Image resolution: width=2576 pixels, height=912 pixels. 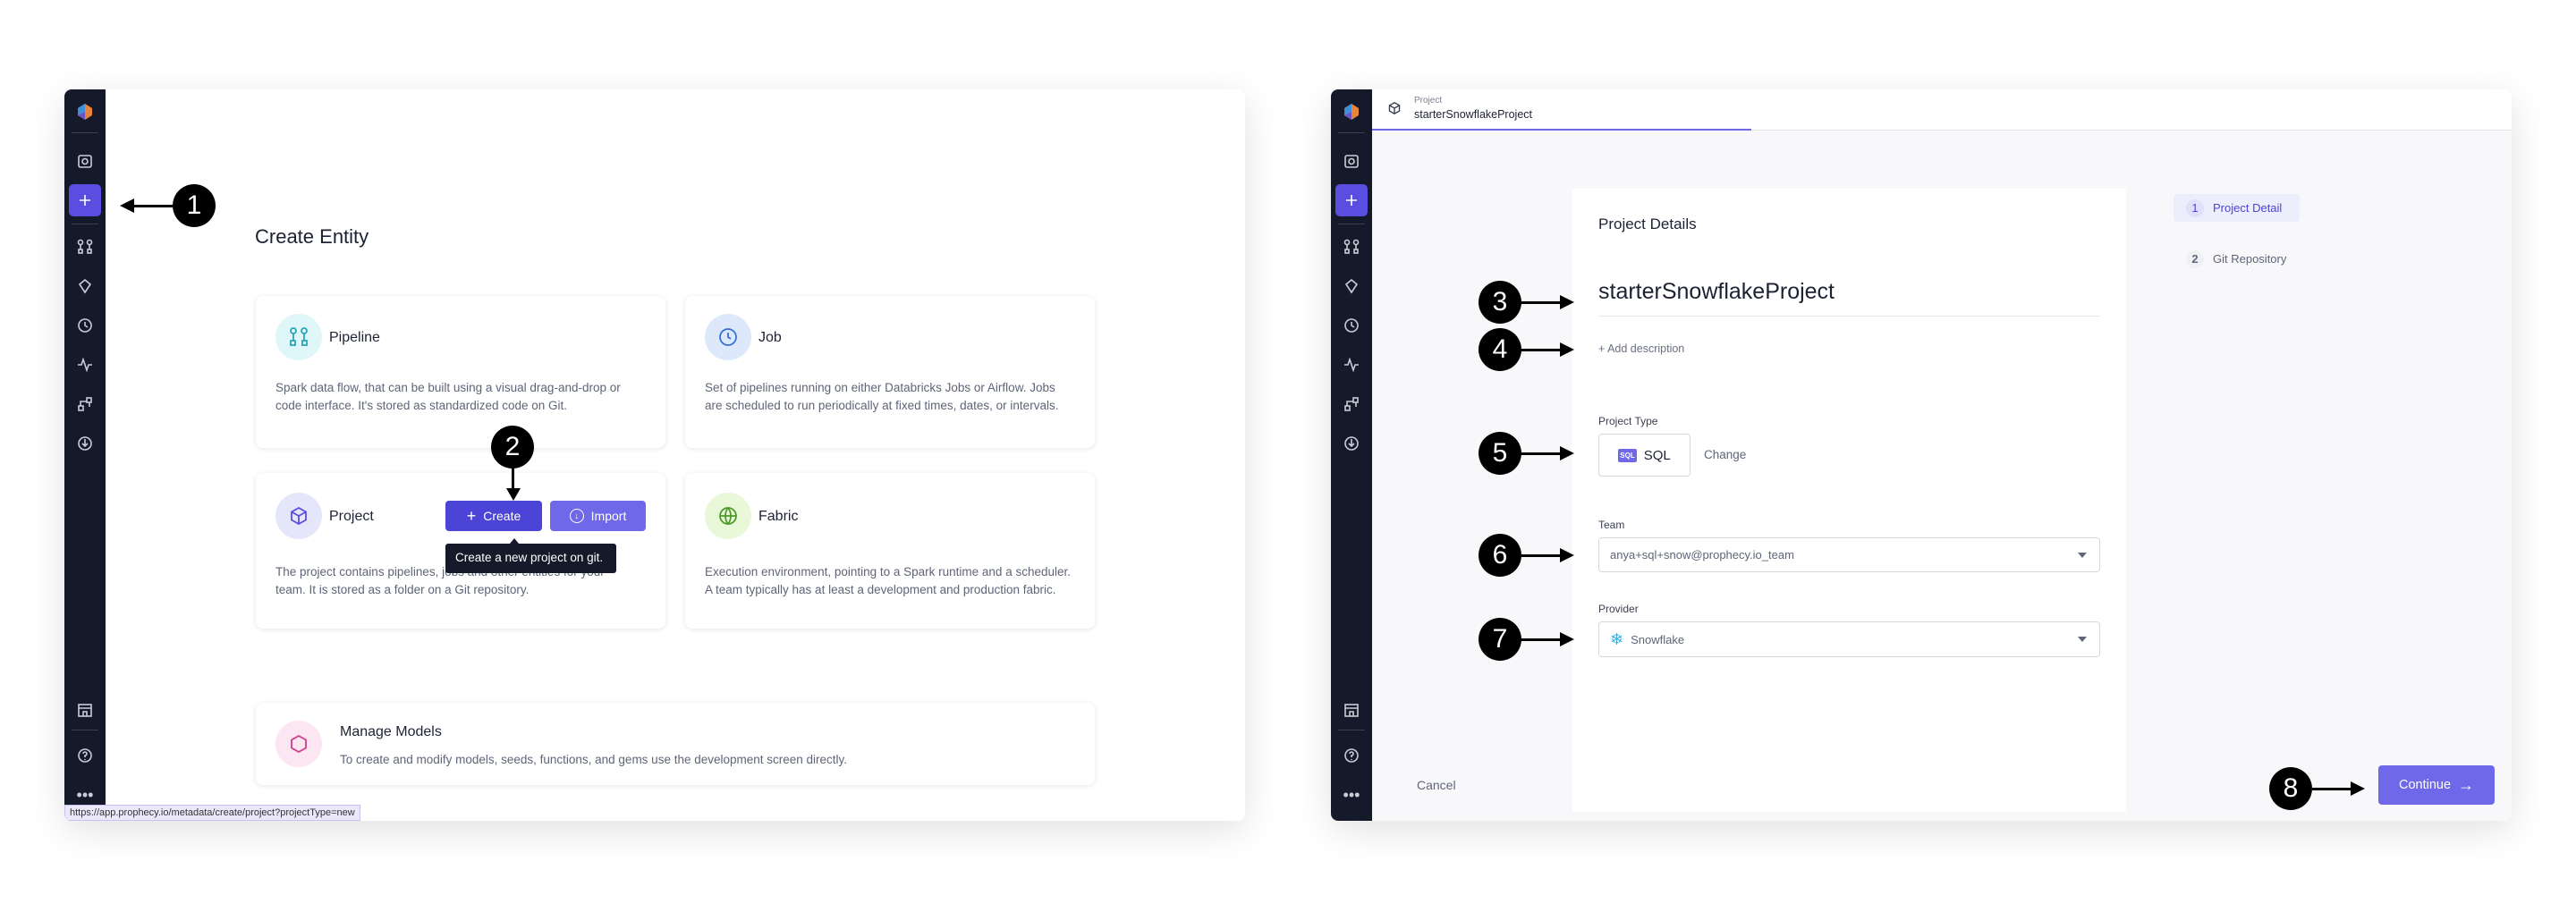 What do you see at coordinates (2436, 785) in the screenshot?
I see `continue-button: Continue →` at bounding box center [2436, 785].